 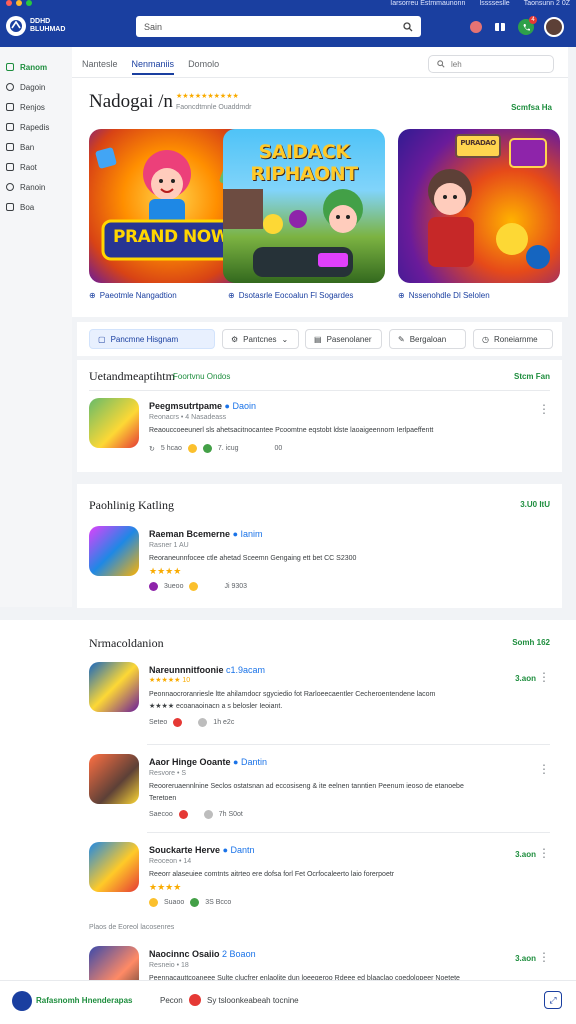 What do you see at coordinates (320, 77) in the screenshot?
I see `divider` at bounding box center [320, 77].